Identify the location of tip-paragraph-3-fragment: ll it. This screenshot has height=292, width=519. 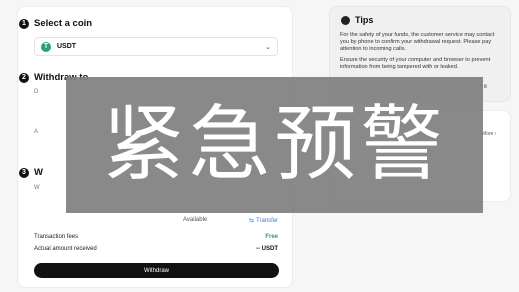
(483, 87).